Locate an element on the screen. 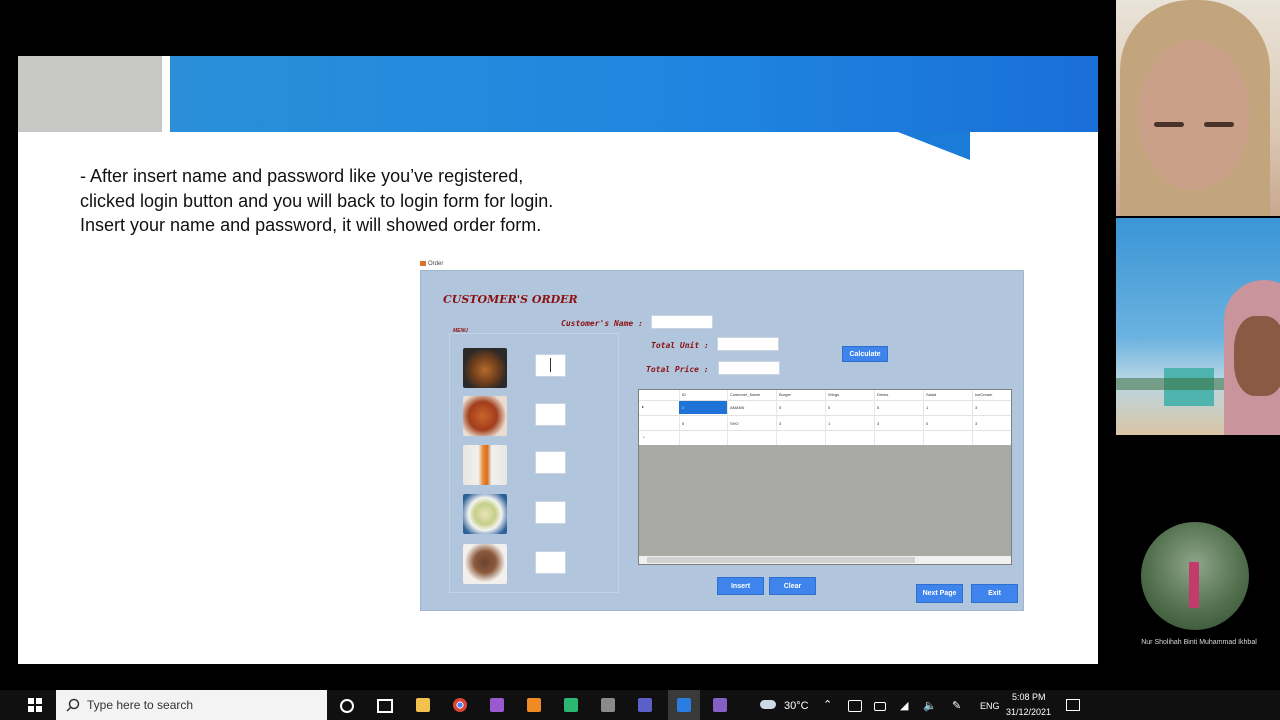 The height and width of the screenshot is (720, 1280). speaker-icon: 🔈 is located at coordinates (930, 705).